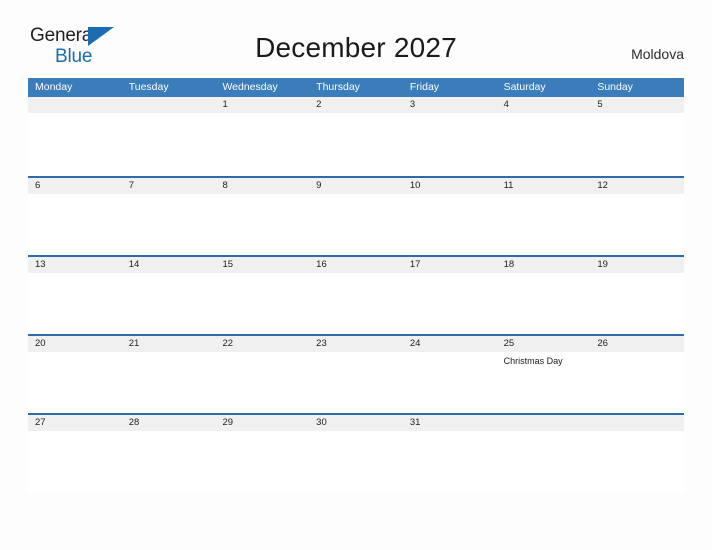 Image resolution: width=712 pixels, height=550 pixels. What do you see at coordinates (544, 136) in the screenshot?
I see `calendar-day-cell: 4` at bounding box center [544, 136].